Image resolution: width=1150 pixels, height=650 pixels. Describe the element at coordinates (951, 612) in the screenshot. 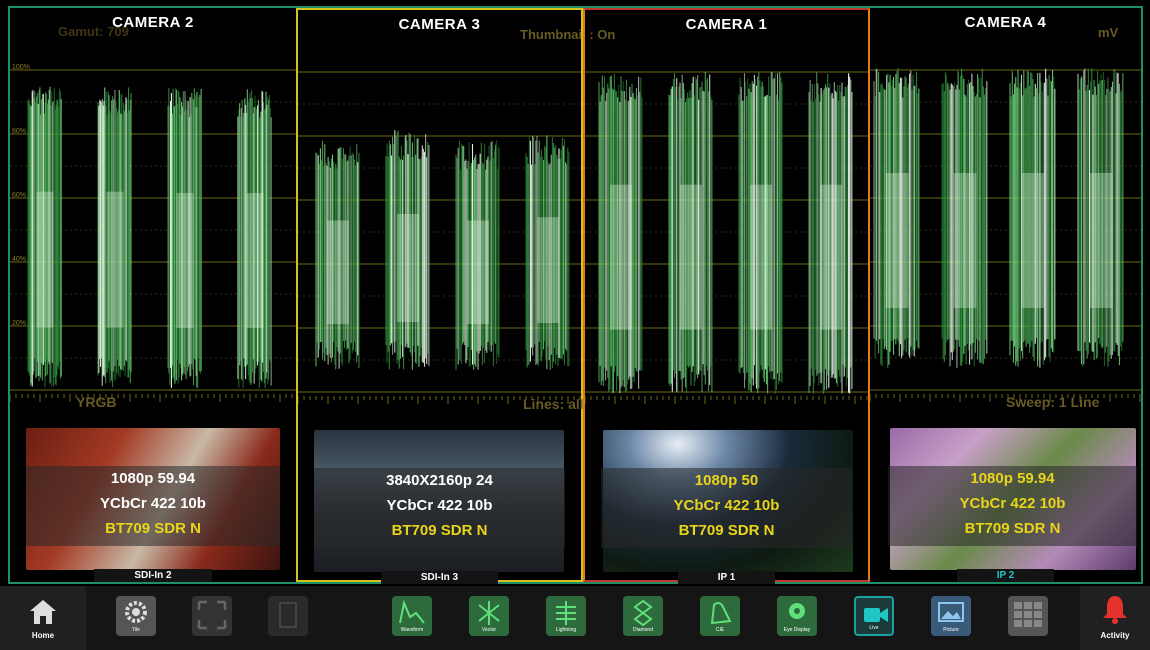

I see `picture-icon` at that location.